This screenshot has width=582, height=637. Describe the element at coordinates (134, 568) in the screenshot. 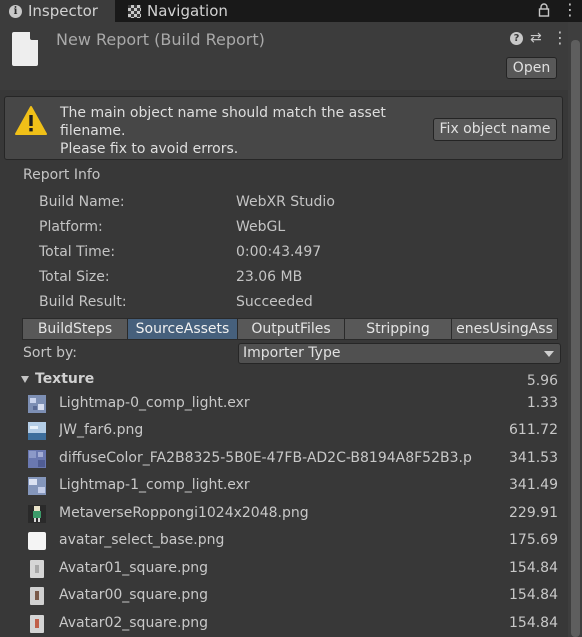

I see `asset-name: Avatar01_square.png` at that location.